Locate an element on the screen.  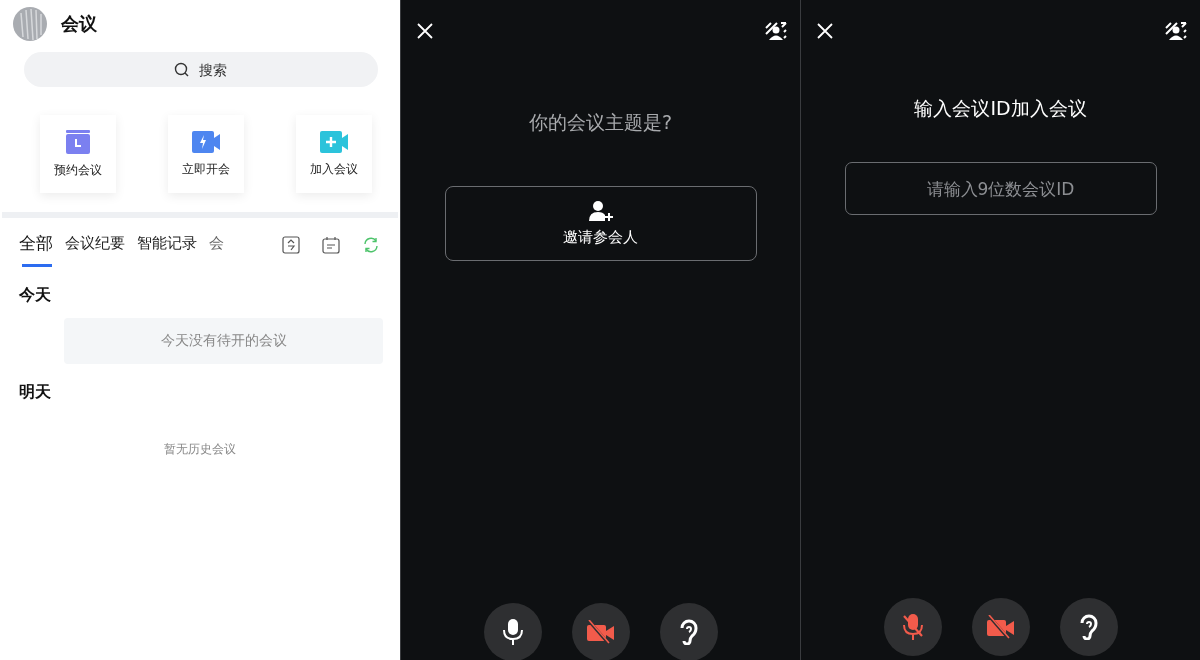
sound-document-icon is located at coordinates (291, 244).